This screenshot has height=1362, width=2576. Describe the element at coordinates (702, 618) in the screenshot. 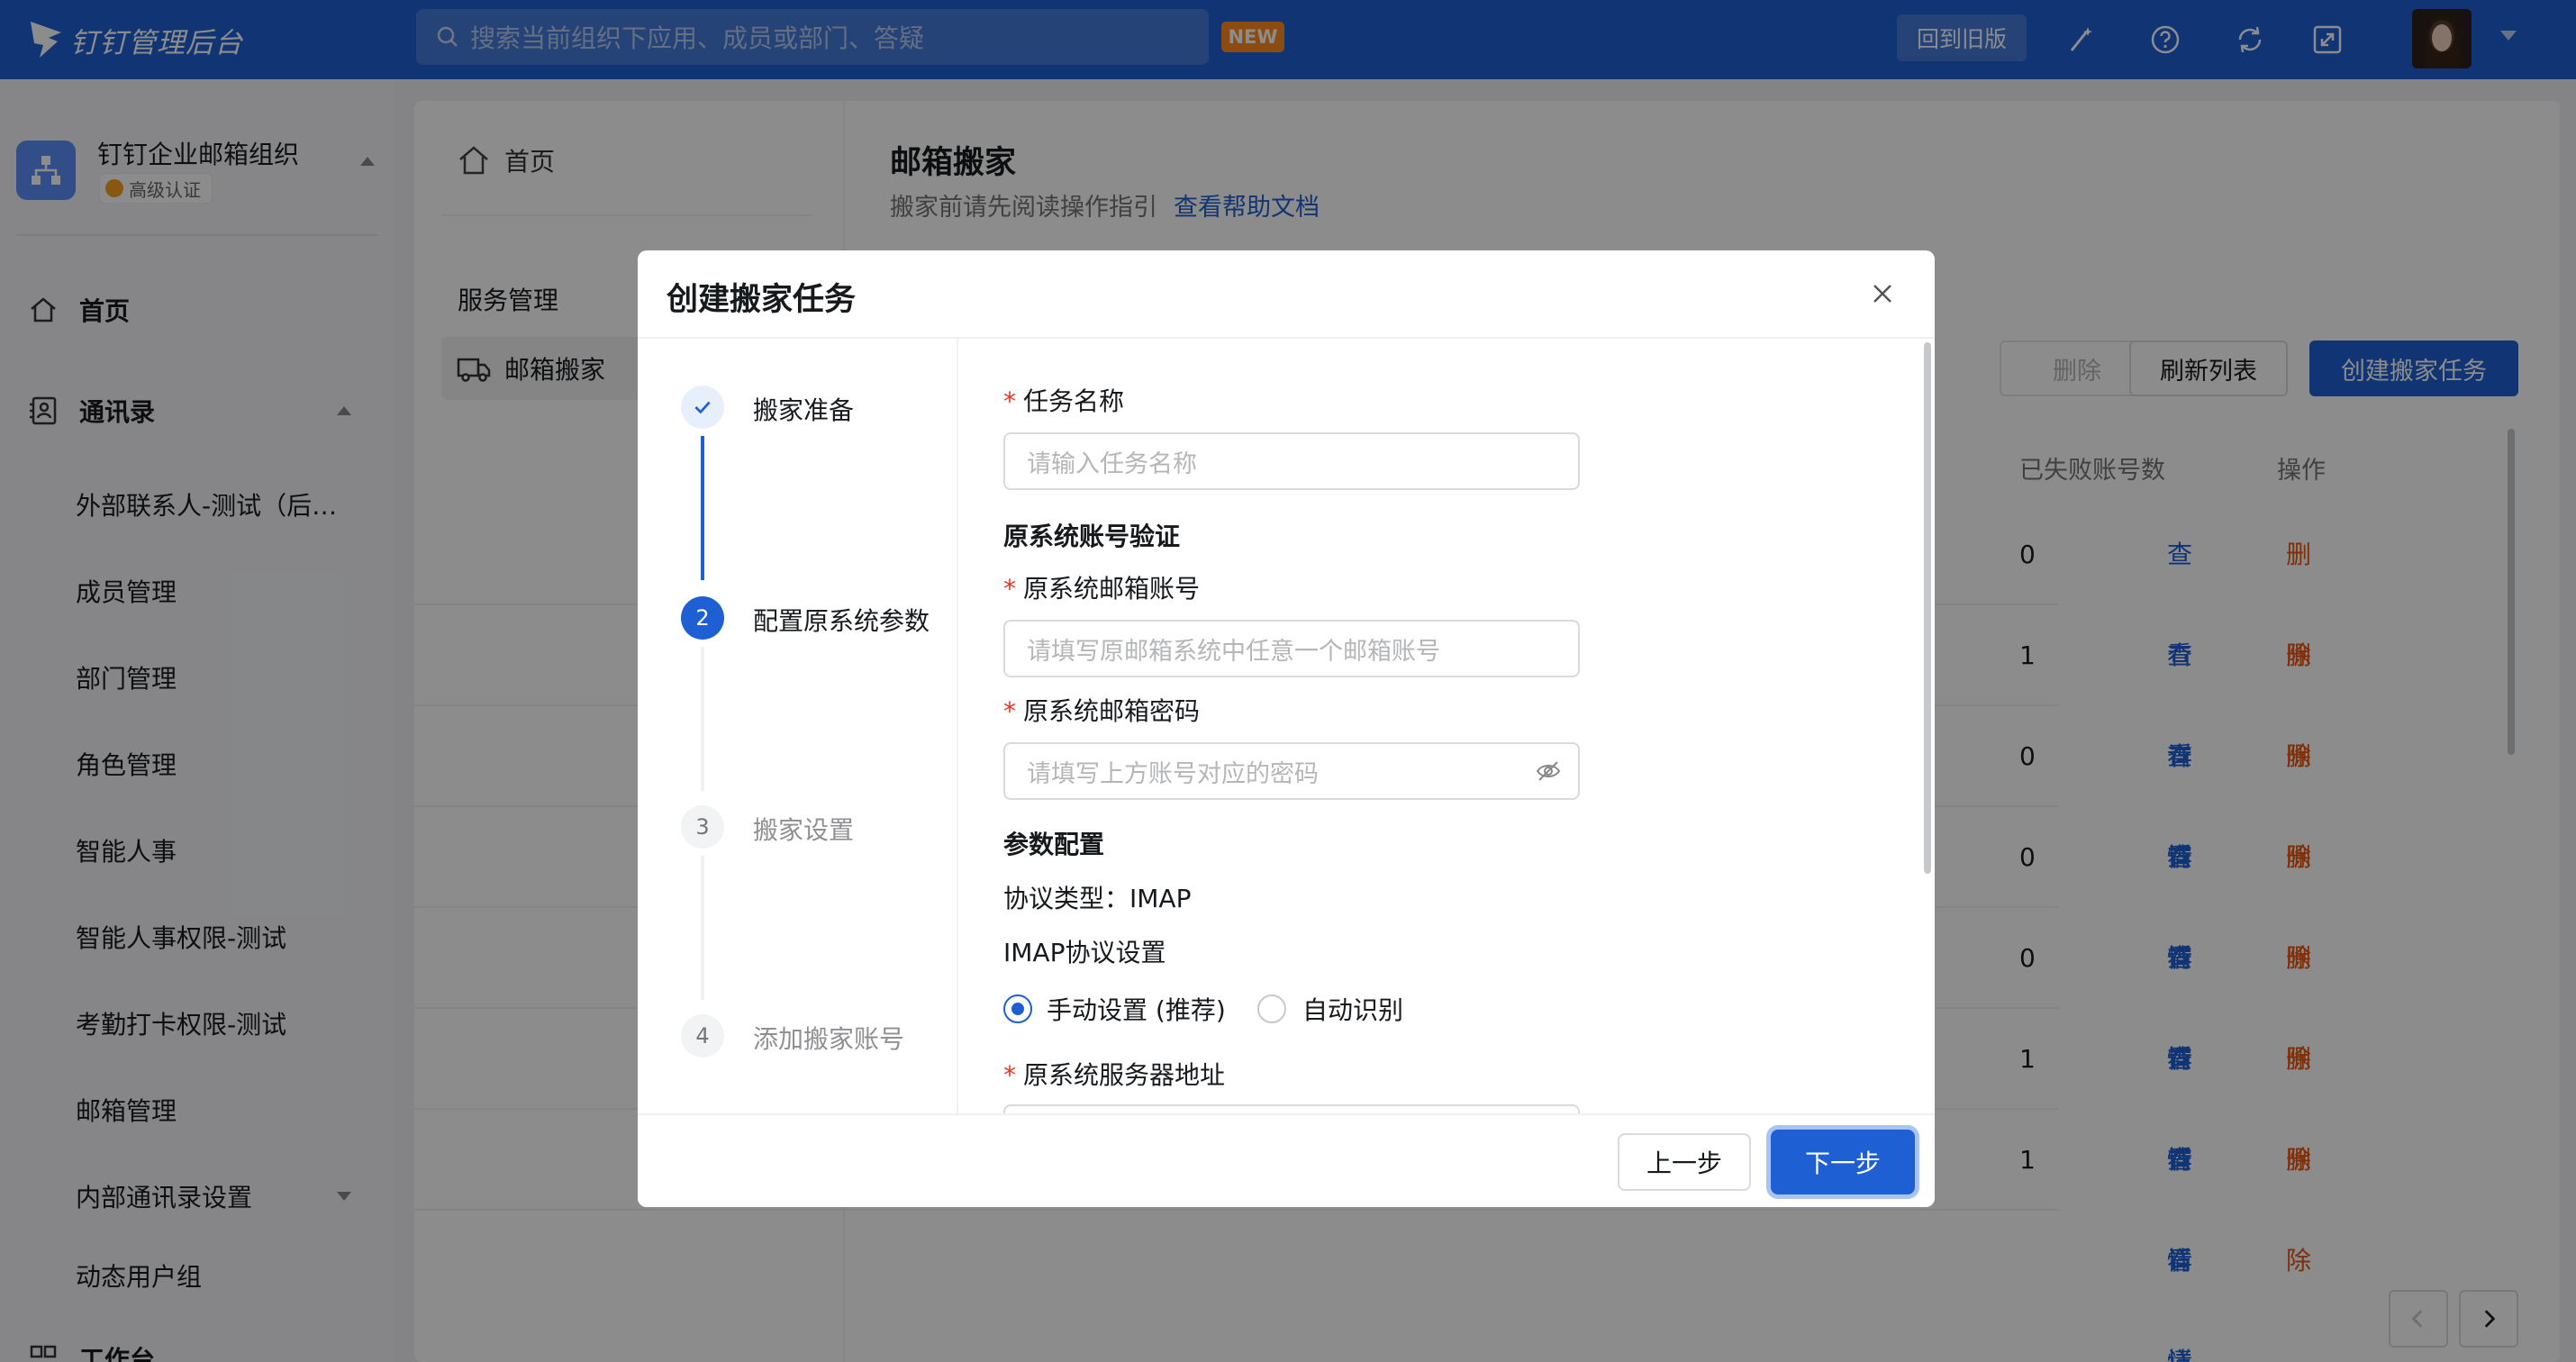

I see `step-2-indicator: 2` at that location.